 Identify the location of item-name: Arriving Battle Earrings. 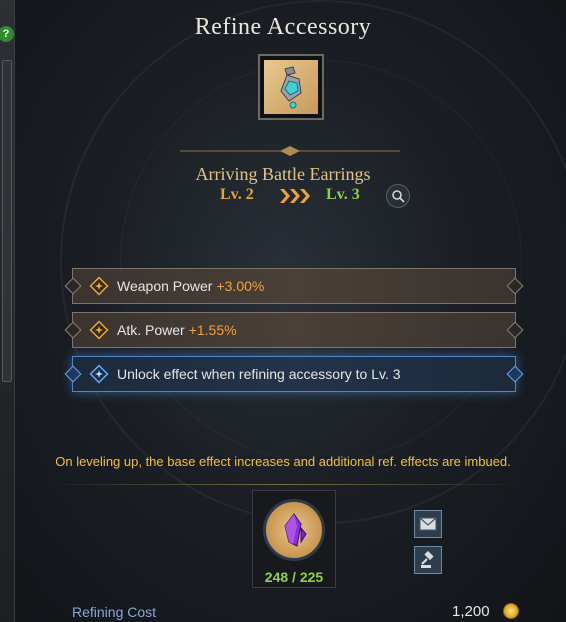
(283, 174).